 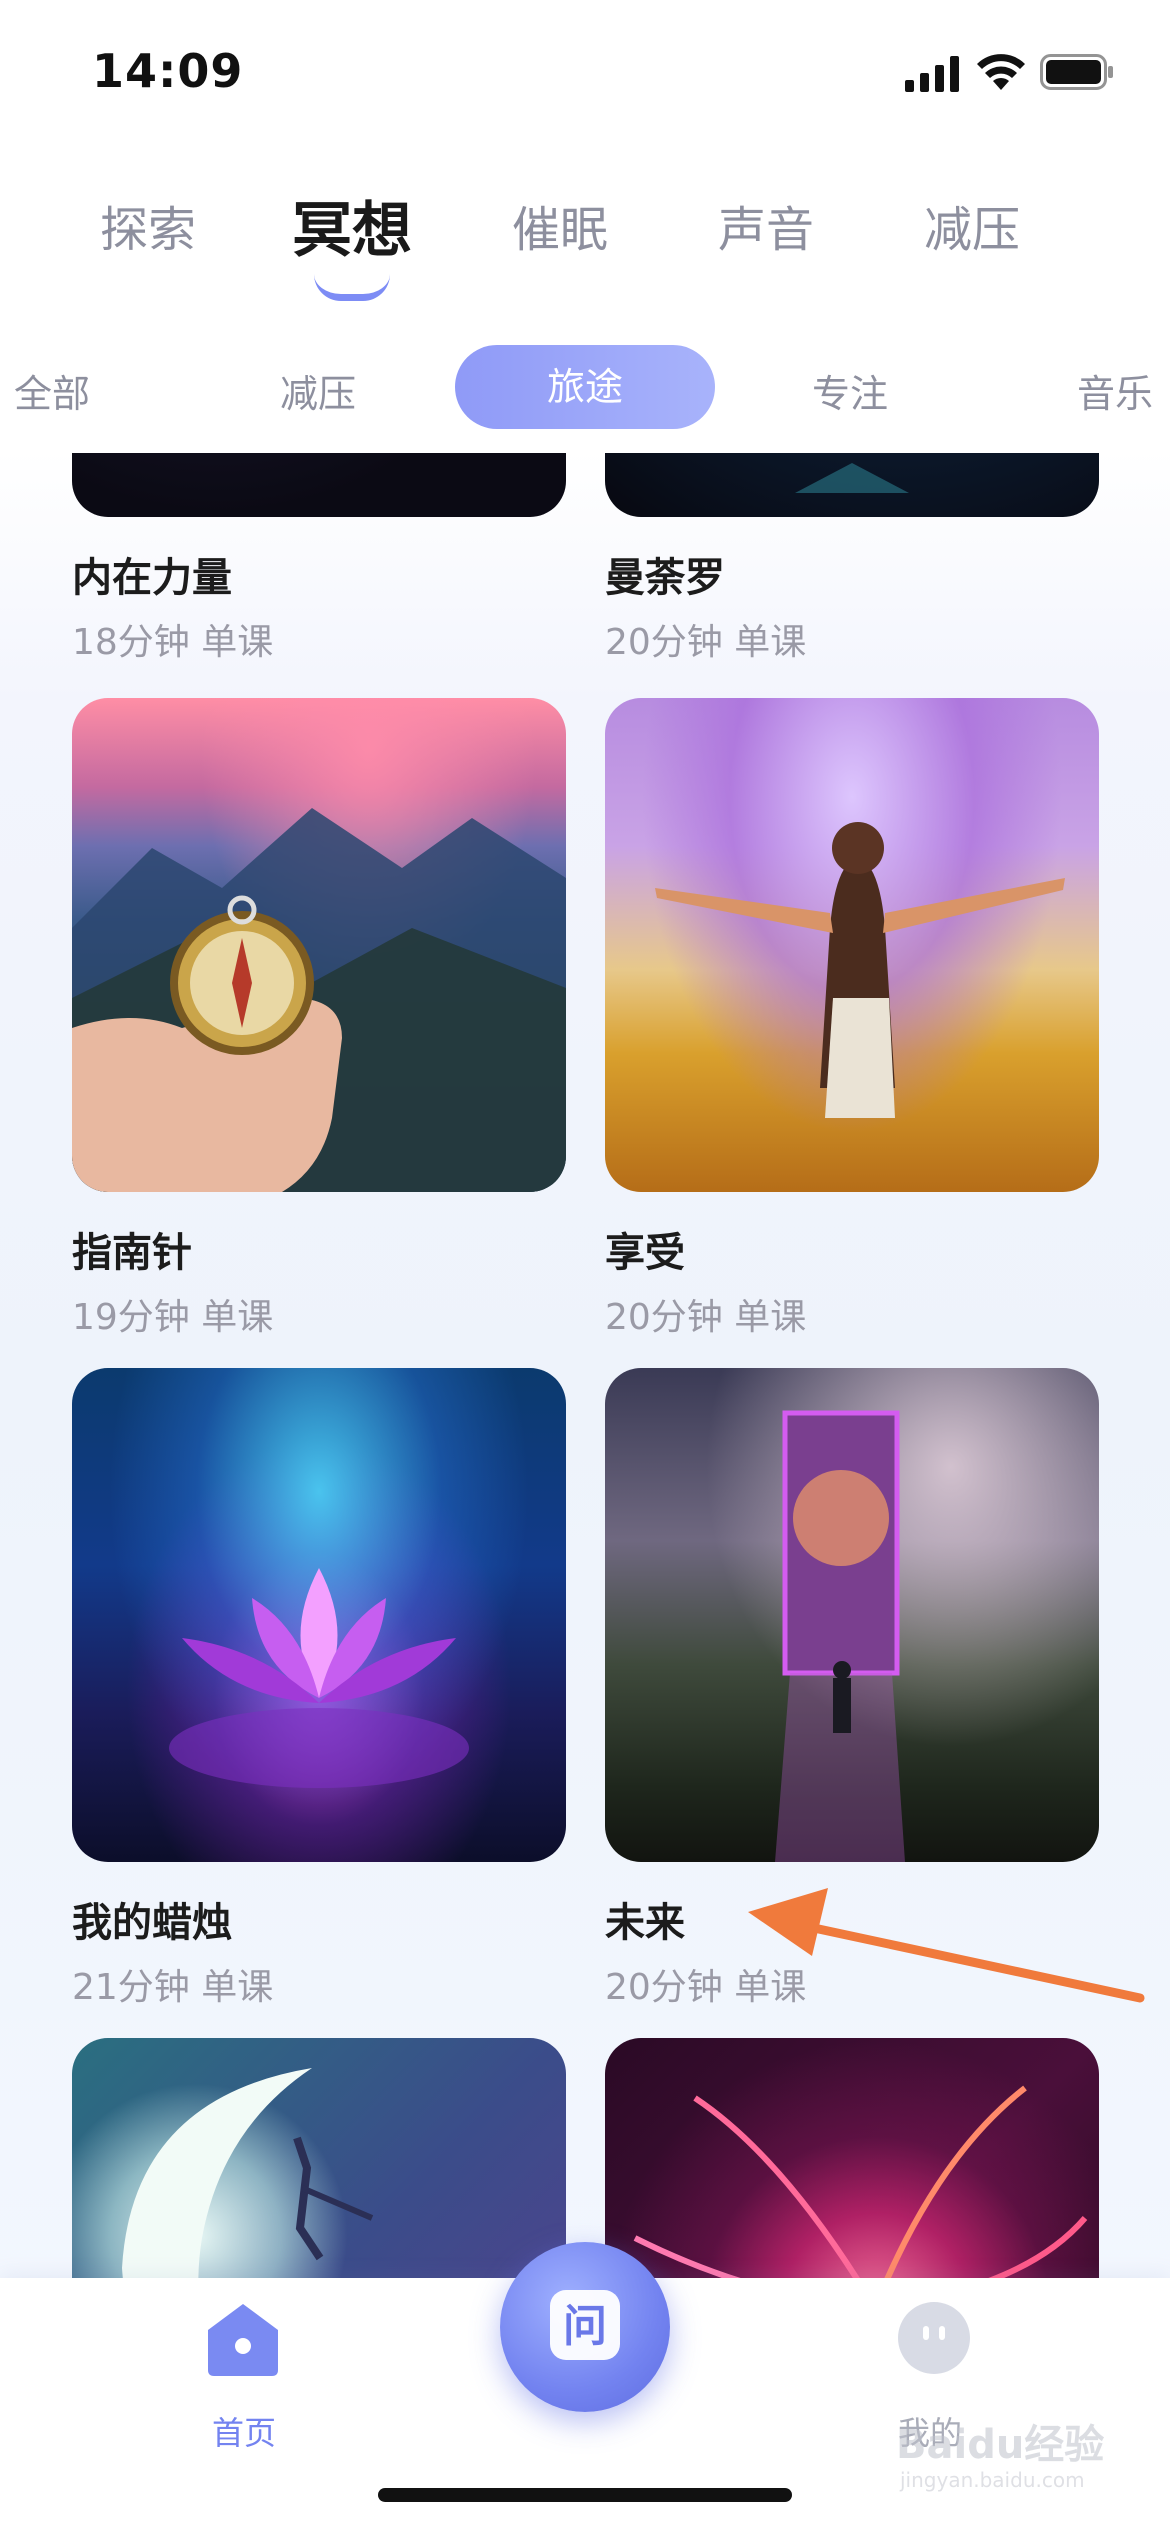 I want to click on tab-sound: 声音, so click(x=766, y=225).